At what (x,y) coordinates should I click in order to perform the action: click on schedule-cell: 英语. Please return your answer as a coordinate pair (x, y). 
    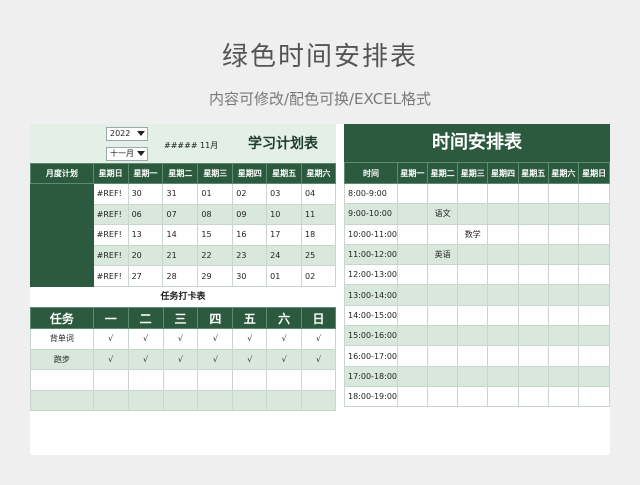
    Looking at the image, I should click on (442, 254).